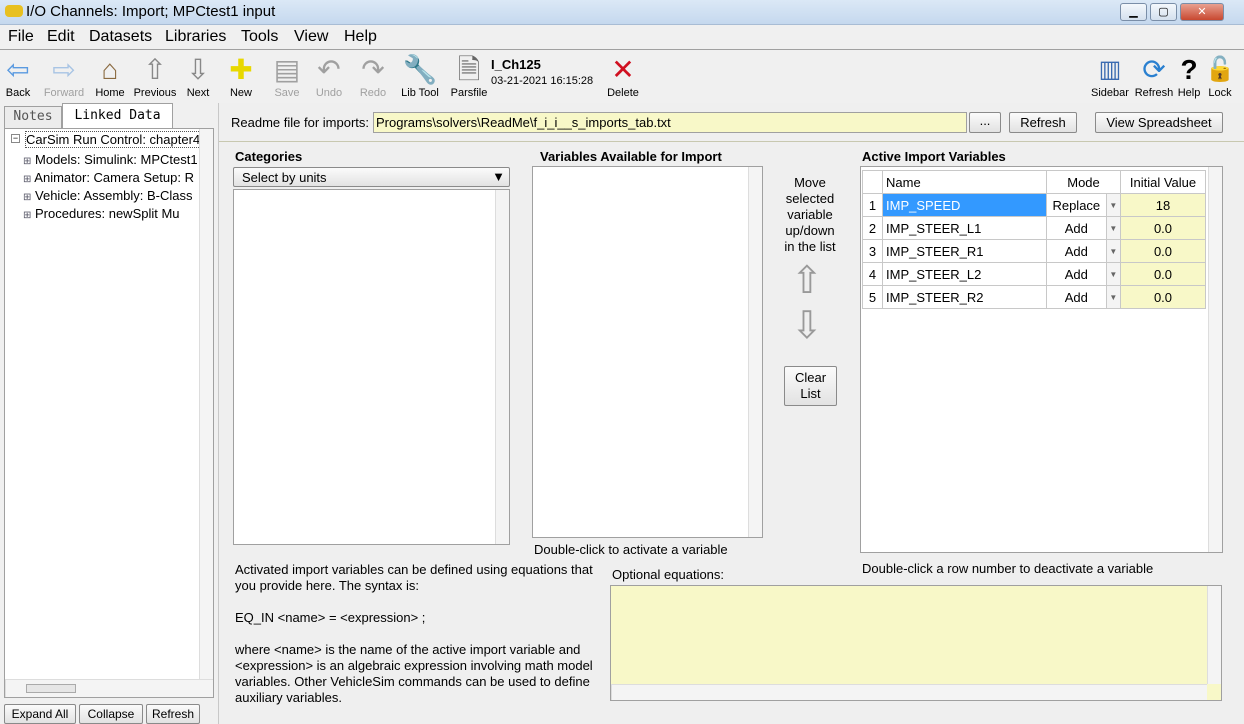 The height and width of the screenshot is (724, 1244). I want to click on expand-all-button: Expand All, so click(40, 714).